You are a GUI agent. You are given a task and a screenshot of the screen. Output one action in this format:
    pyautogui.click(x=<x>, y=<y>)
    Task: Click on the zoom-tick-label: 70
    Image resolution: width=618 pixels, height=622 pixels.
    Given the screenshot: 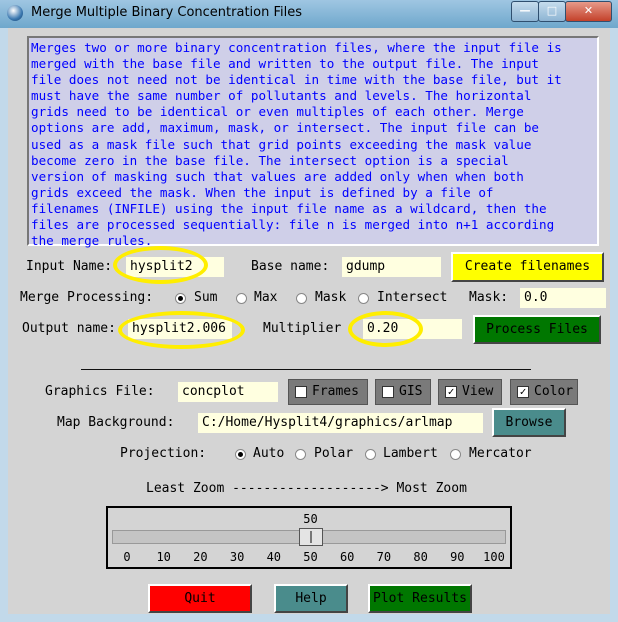 What is the action you would take?
    pyautogui.click(x=384, y=557)
    